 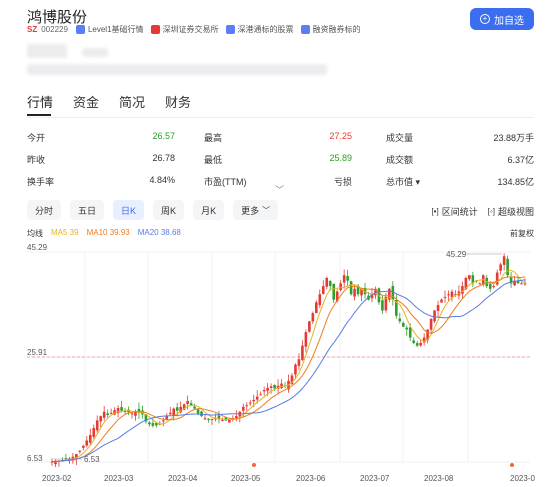 I want to click on connect-icon, so click(x=230, y=29).